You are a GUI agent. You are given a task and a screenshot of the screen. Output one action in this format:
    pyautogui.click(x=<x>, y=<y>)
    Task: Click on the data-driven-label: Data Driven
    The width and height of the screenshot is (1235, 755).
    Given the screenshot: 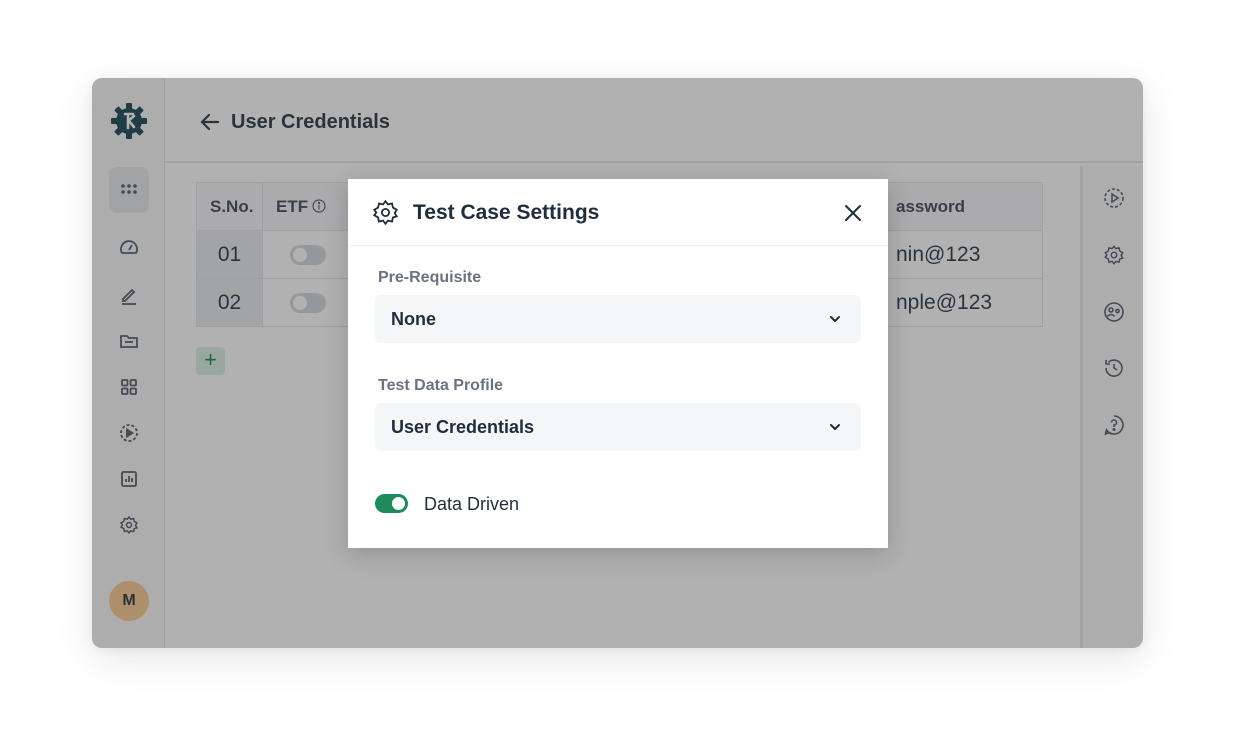 What is the action you would take?
    pyautogui.click(x=472, y=504)
    